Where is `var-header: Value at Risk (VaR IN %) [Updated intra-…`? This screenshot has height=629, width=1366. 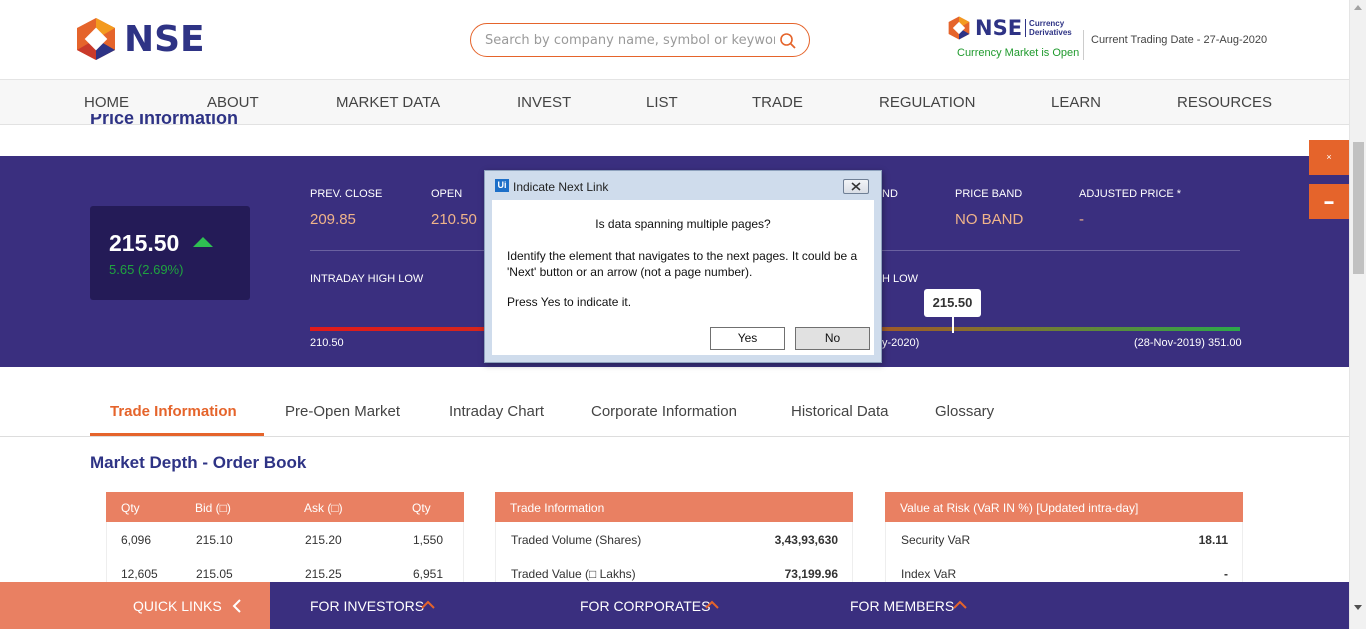 var-header: Value at Risk (VaR IN %) [Updated intra-… is located at coordinates (1064, 507).